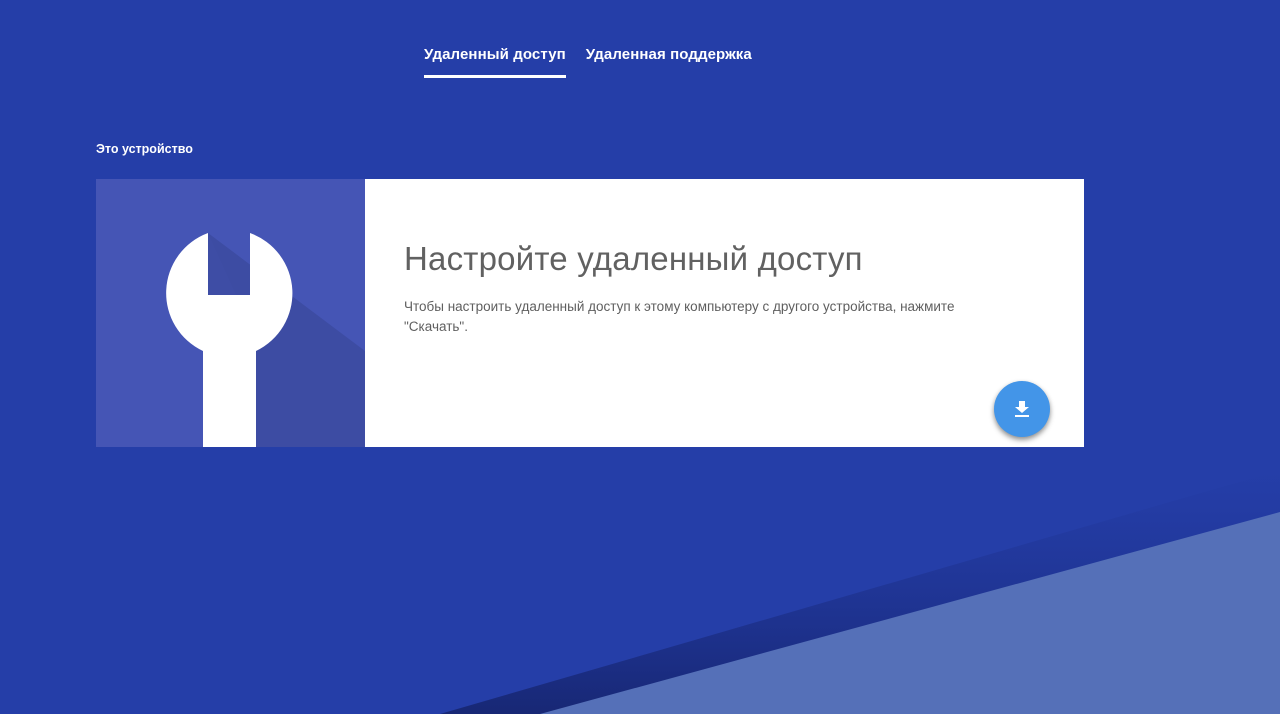  What do you see at coordinates (669, 50) in the screenshot?
I see `tab-remote-support: Удаленная поддержка` at bounding box center [669, 50].